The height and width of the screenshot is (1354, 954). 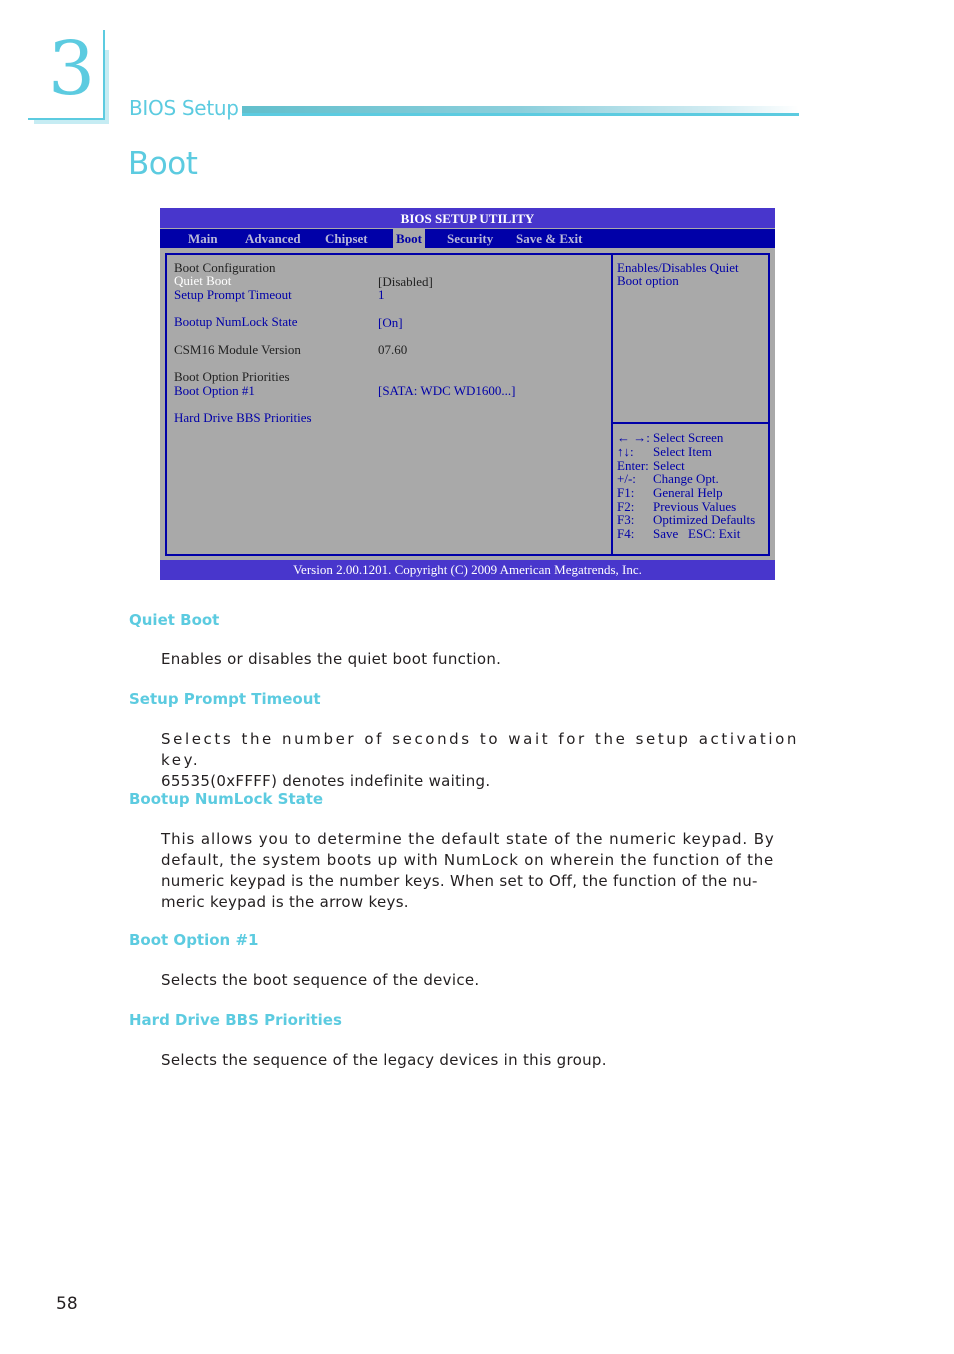 I want to click on panel-divider, so click(x=612, y=404).